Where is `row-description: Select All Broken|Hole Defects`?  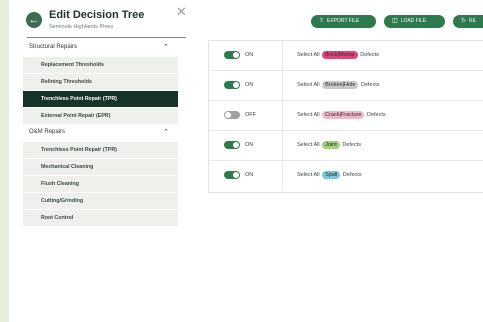 row-description: Select All Broken|Hole Defects is located at coordinates (338, 85).